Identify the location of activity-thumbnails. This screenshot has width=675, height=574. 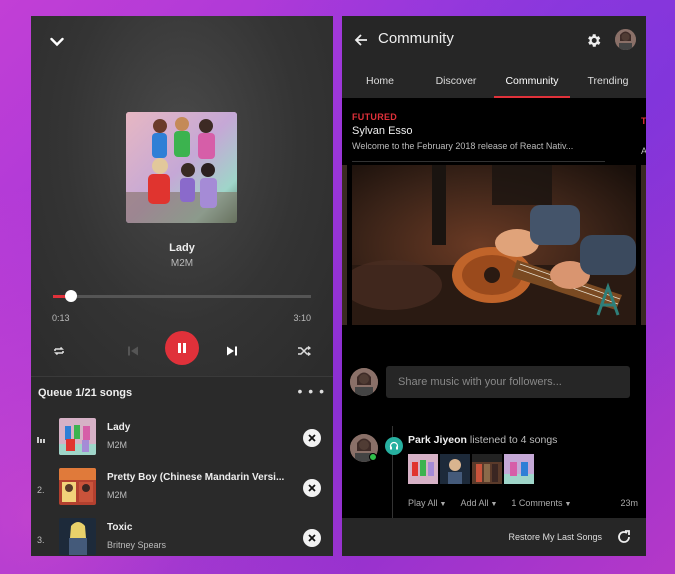
(471, 469).